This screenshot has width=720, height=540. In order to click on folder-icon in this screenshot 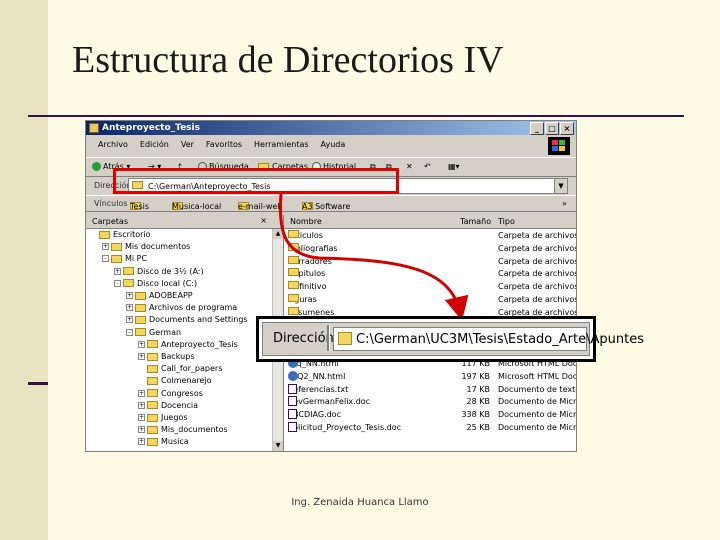, I will do `click(345, 338)`.